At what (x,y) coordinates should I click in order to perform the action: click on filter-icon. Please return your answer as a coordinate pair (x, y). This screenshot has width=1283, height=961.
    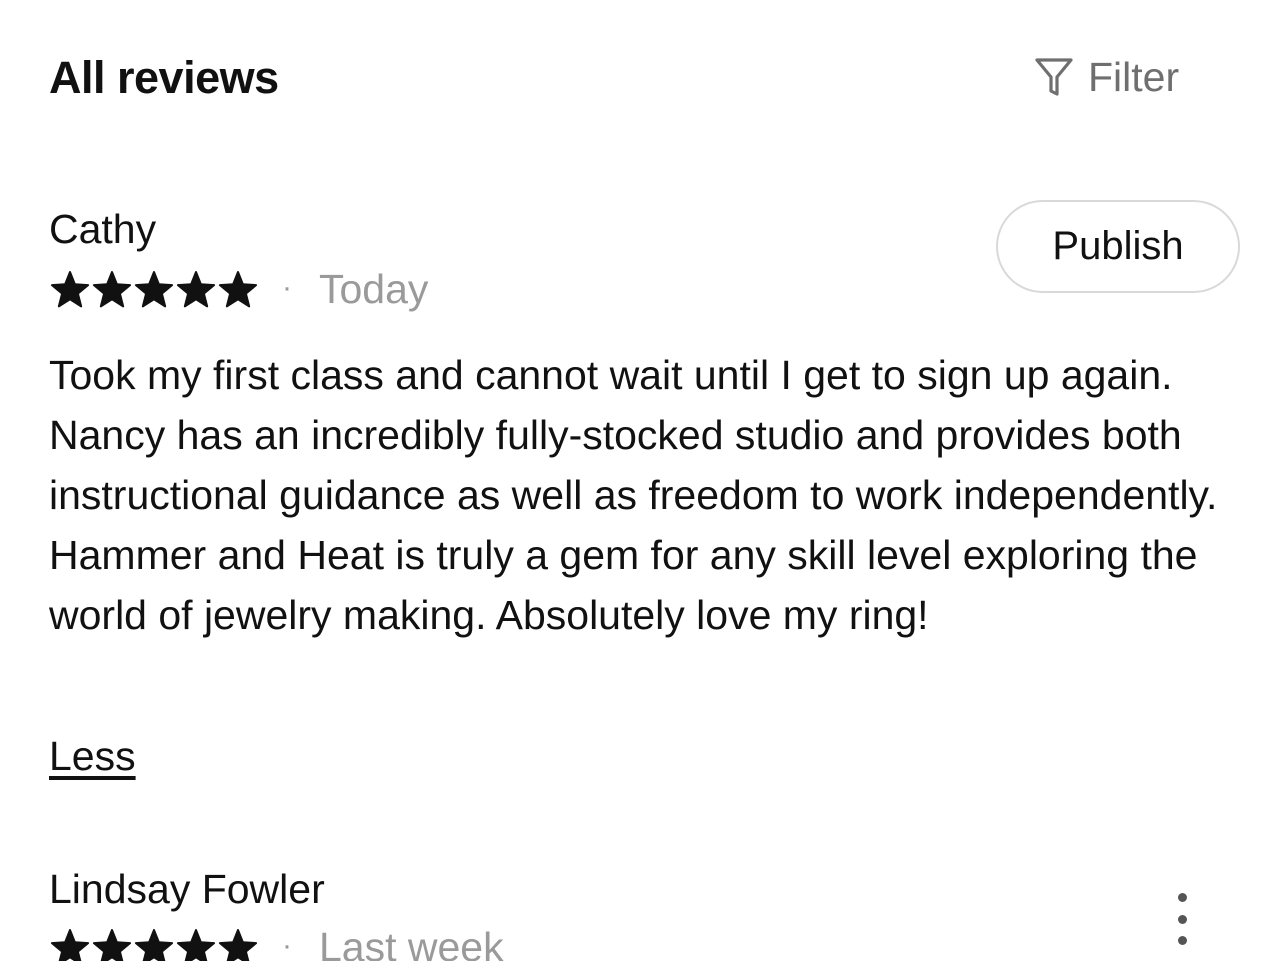
    Looking at the image, I should click on (1054, 78).